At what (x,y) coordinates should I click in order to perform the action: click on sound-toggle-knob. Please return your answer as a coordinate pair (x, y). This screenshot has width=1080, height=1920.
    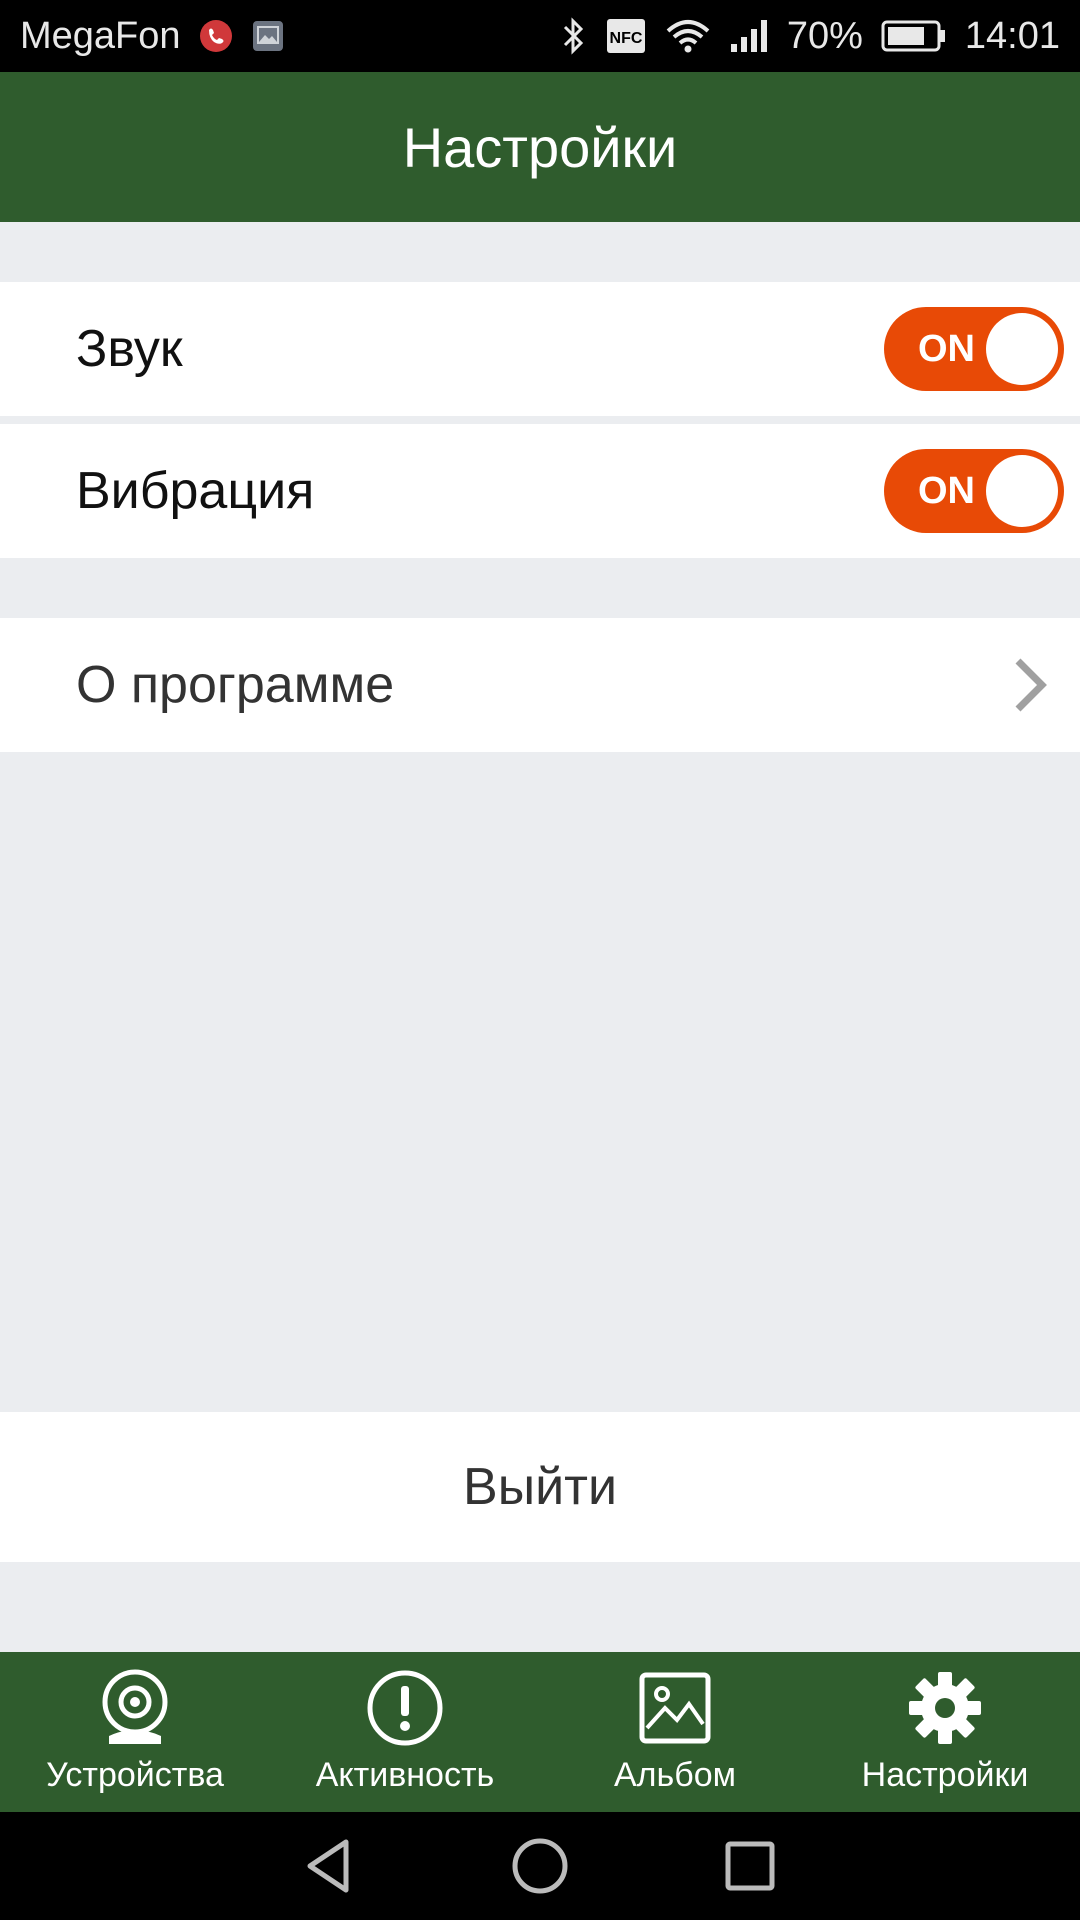
    Looking at the image, I should click on (1022, 349).